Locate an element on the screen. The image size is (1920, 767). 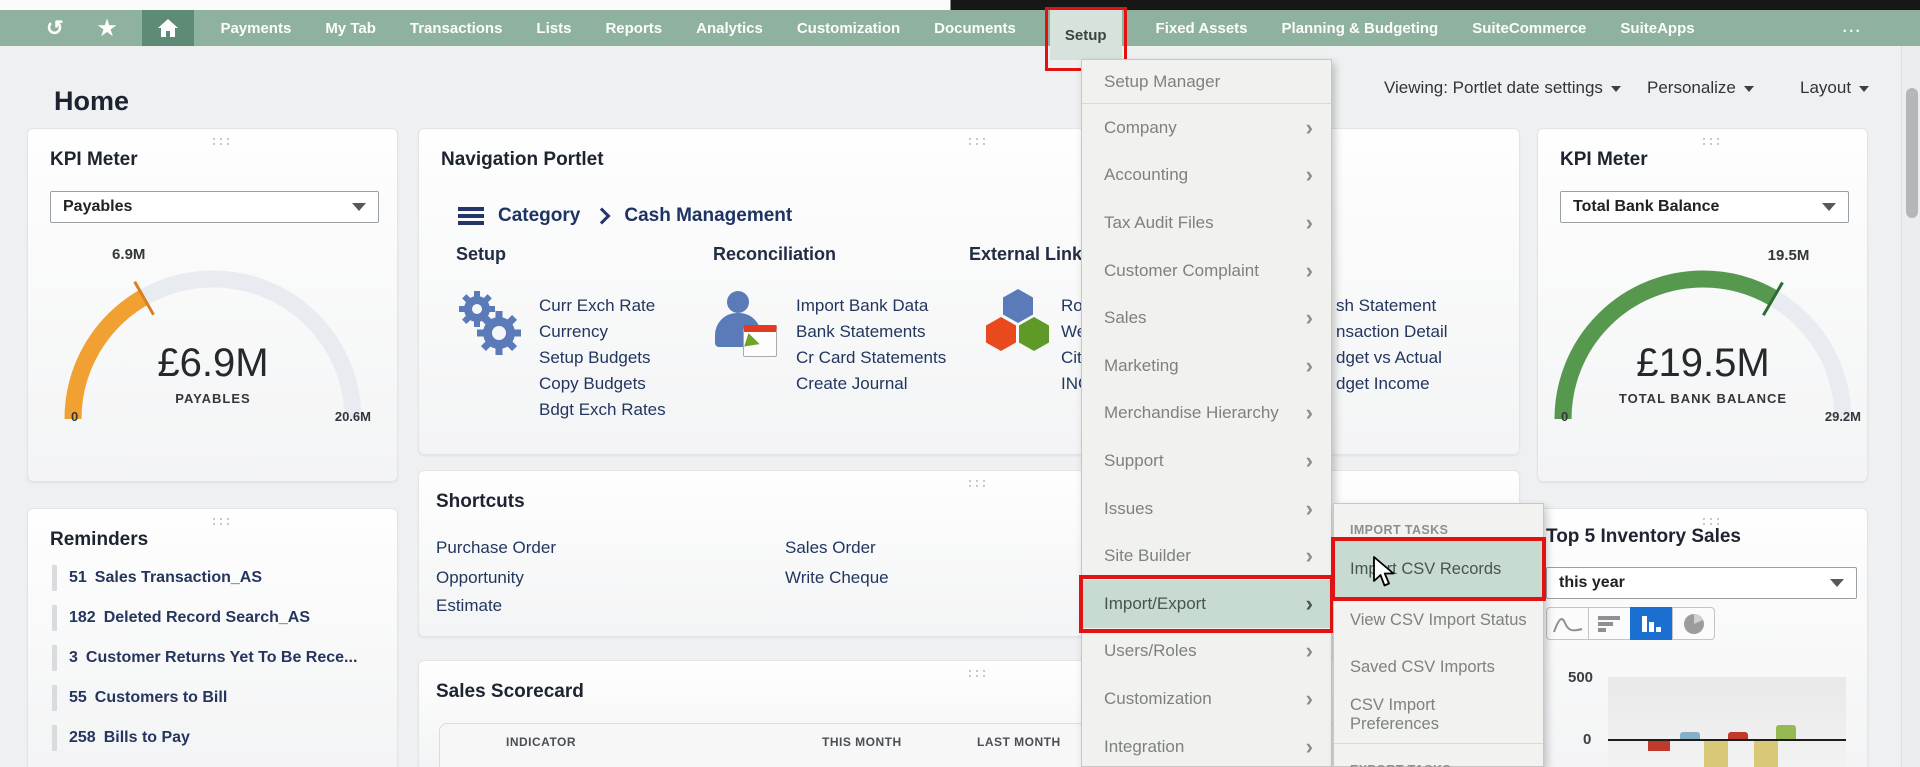
menu-item-import-export-highlighted: Import/Export is located at coordinates (1206, 603).